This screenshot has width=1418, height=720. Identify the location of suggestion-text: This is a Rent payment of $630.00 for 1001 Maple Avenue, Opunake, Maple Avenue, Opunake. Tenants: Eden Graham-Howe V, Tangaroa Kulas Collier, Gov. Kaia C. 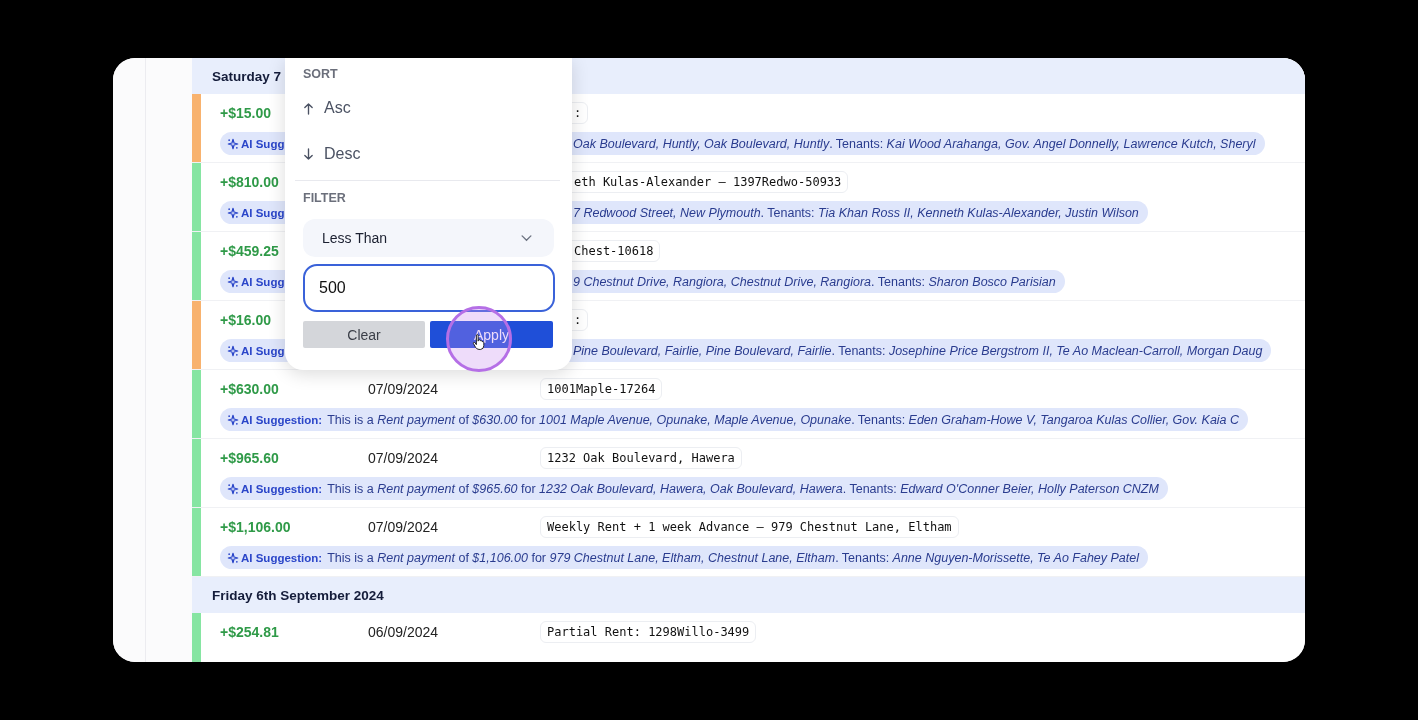
(783, 419).